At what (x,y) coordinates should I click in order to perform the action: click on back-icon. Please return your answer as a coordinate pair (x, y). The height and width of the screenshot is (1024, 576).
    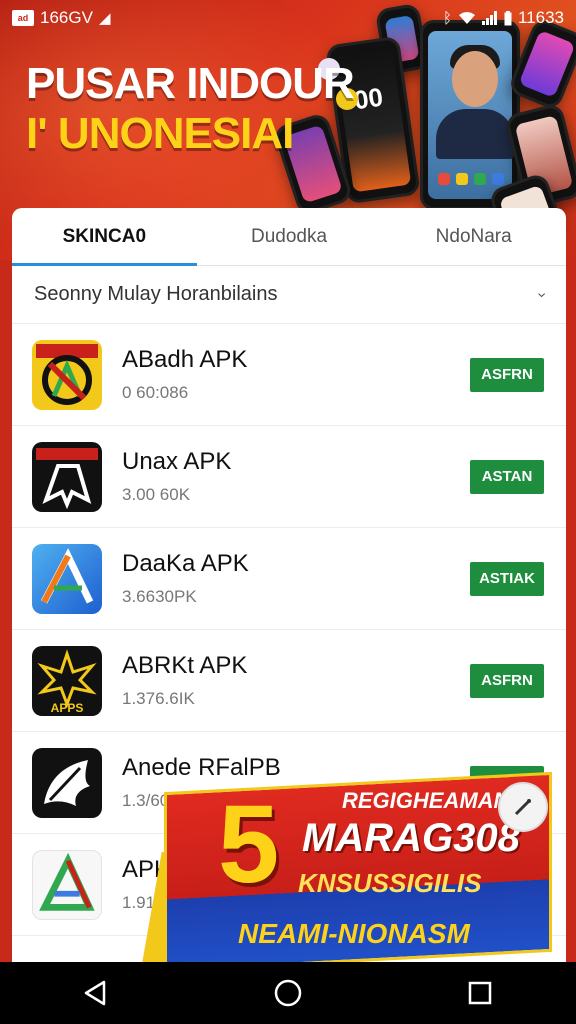
    Looking at the image, I should click on (96, 993).